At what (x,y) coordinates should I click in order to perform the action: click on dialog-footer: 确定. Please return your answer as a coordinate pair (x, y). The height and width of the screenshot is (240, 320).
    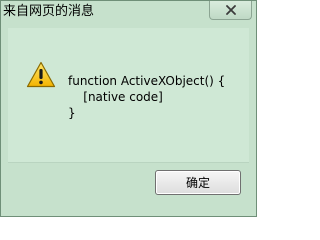
    Looking at the image, I should click on (128, 182).